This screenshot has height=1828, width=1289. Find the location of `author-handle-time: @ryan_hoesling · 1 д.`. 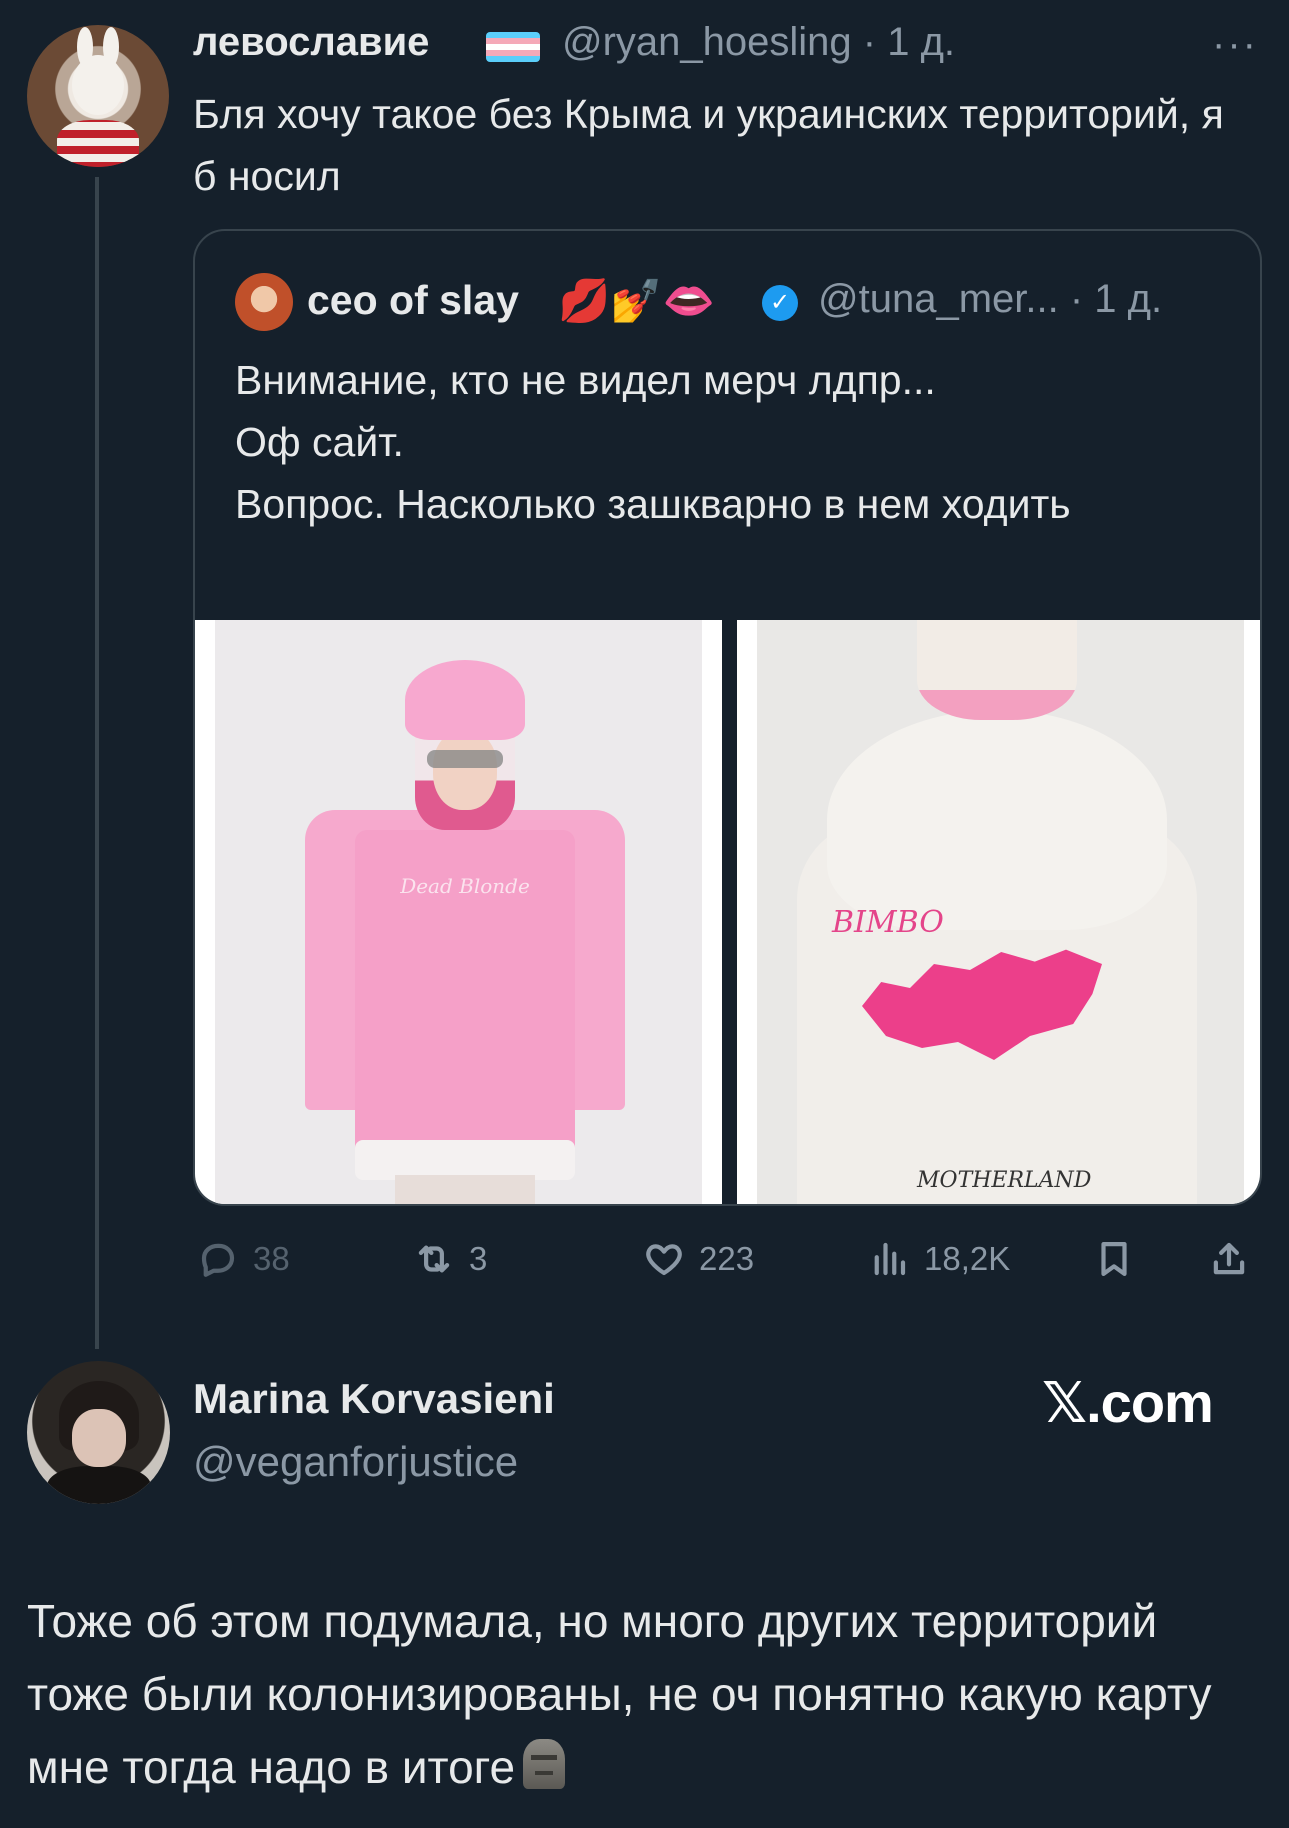

author-handle-time: @ryan_hoesling · 1 д. is located at coordinates (758, 42).